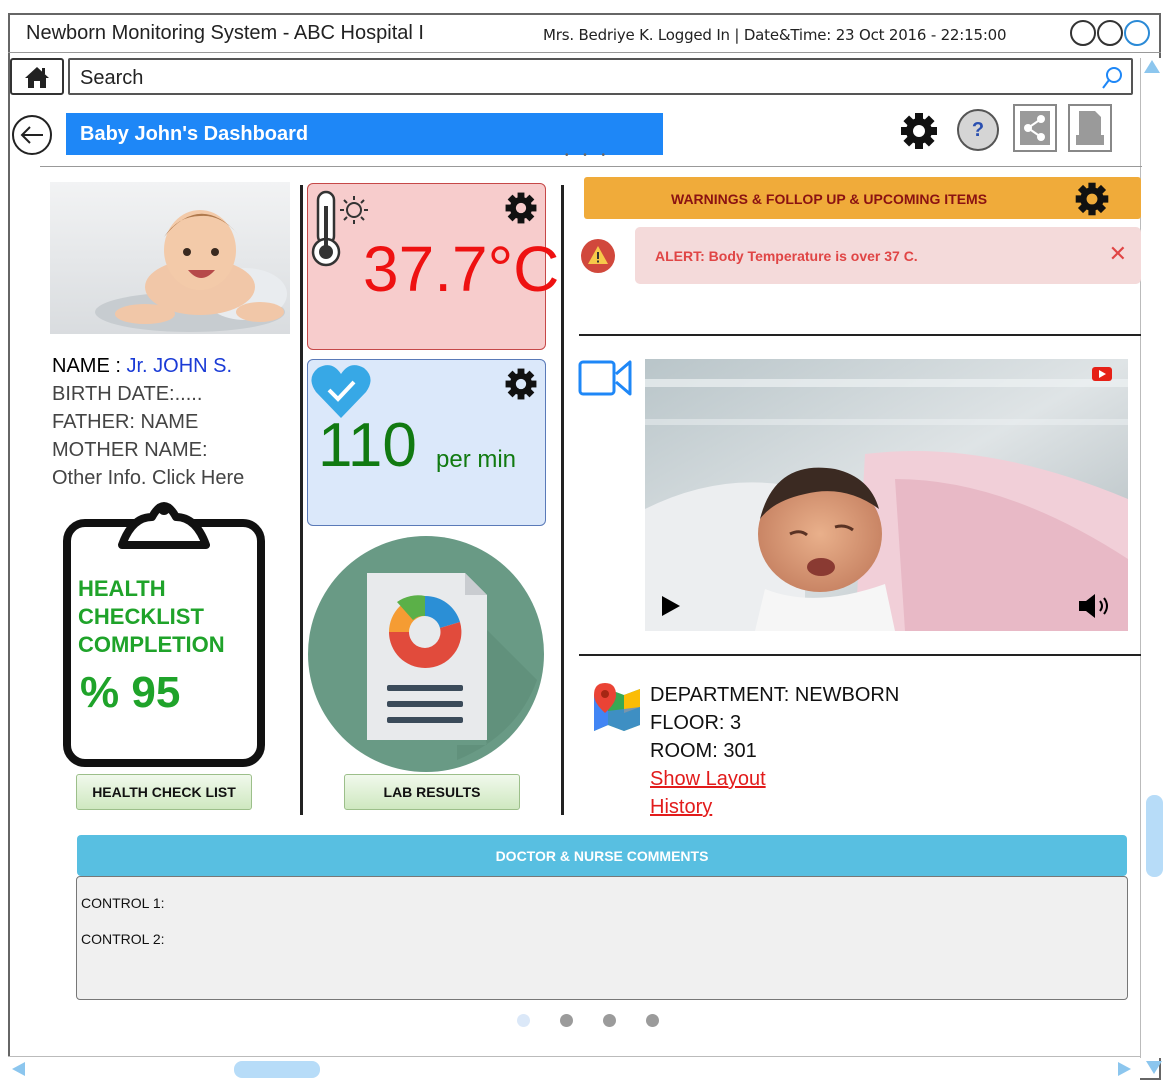 Image resolution: width=1170 pixels, height=1083 pixels. Describe the element at coordinates (978, 130) in the screenshot. I see `help-button: ?` at that location.